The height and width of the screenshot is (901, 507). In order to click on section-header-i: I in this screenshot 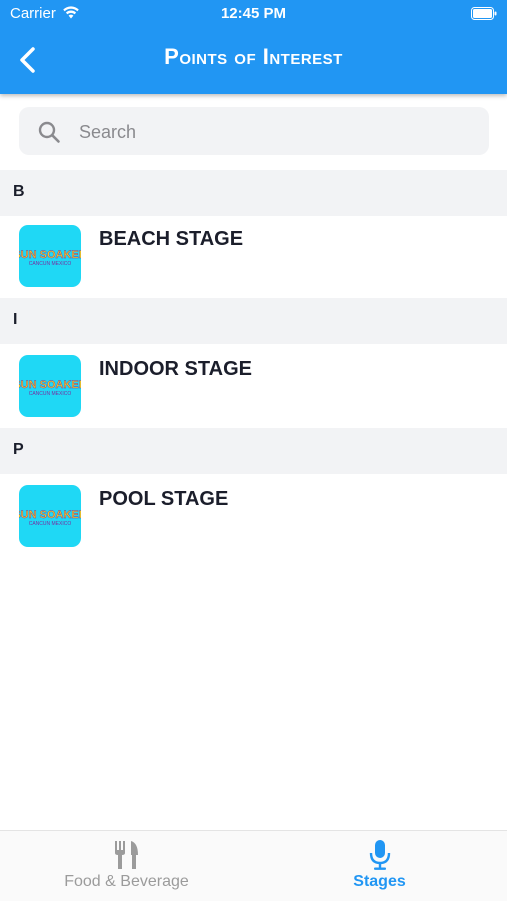, I will do `click(253, 321)`.